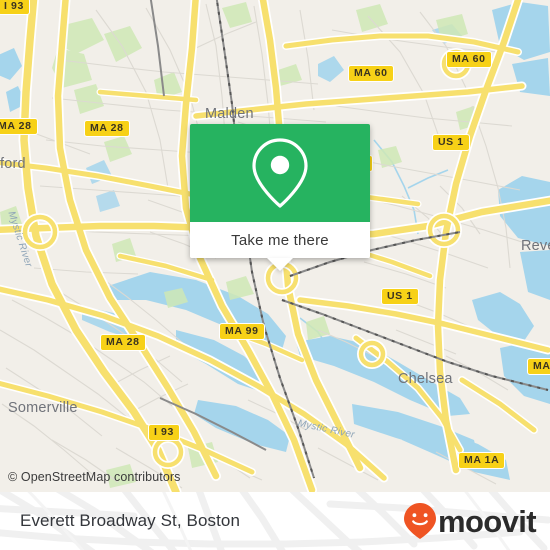 This screenshot has height=550, width=550. What do you see at coordinates (280, 264) in the screenshot?
I see `popup-pointer-tail` at bounding box center [280, 264].